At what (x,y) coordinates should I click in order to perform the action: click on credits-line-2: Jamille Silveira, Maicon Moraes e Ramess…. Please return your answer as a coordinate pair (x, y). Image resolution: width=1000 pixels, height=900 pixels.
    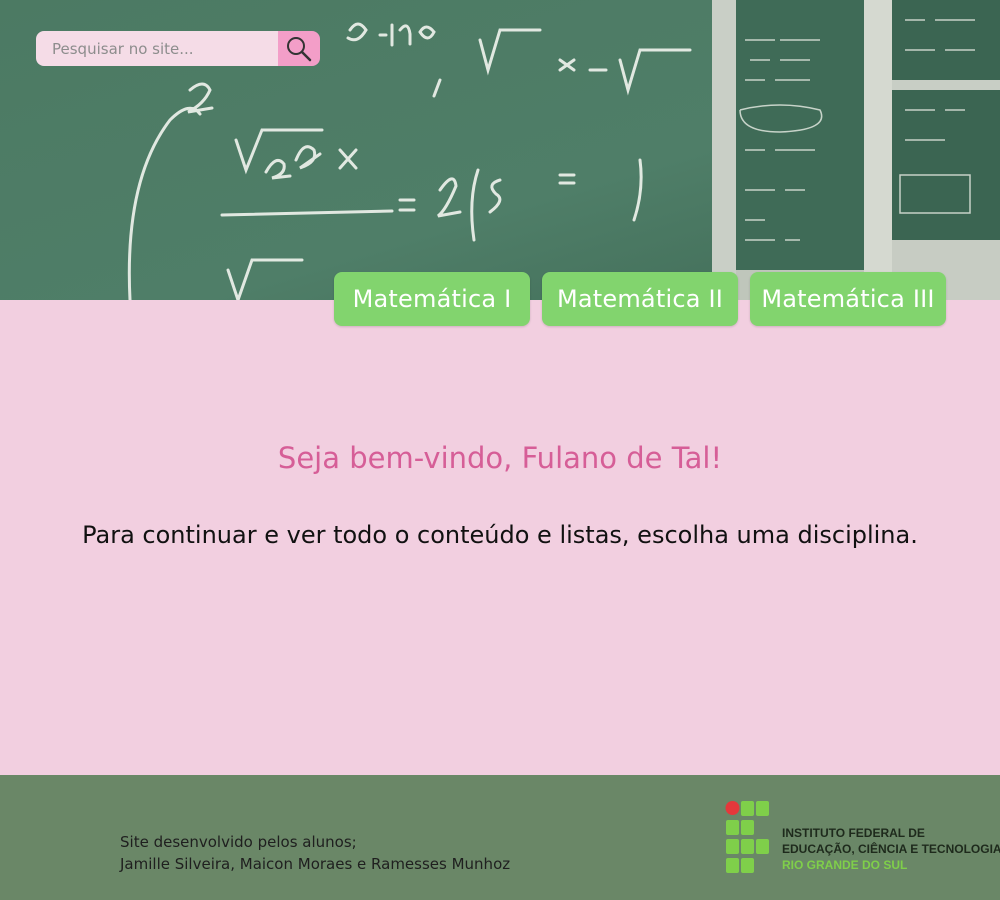
    Looking at the image, I should click on (315, 864).